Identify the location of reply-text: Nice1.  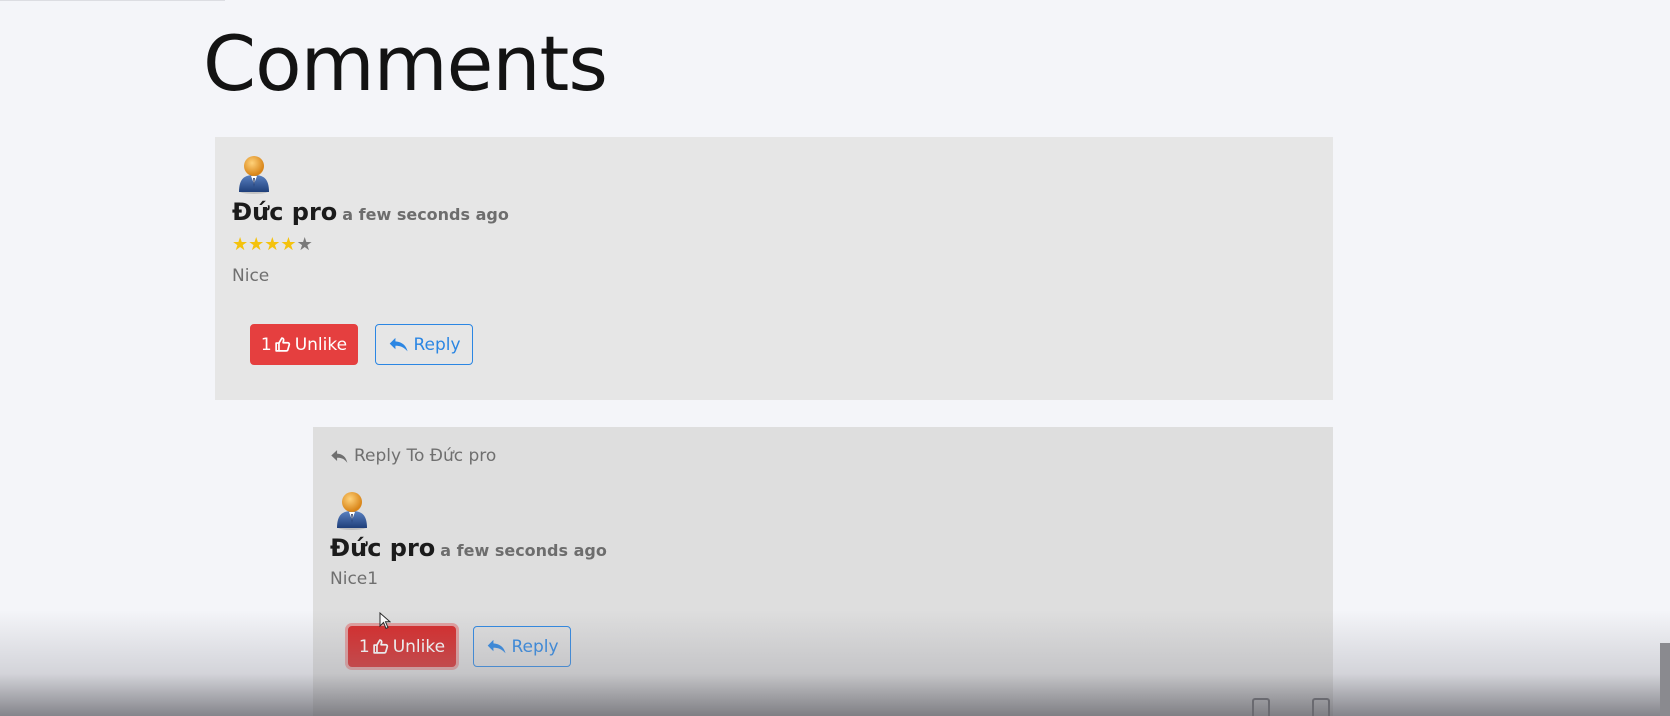
(354, 579).